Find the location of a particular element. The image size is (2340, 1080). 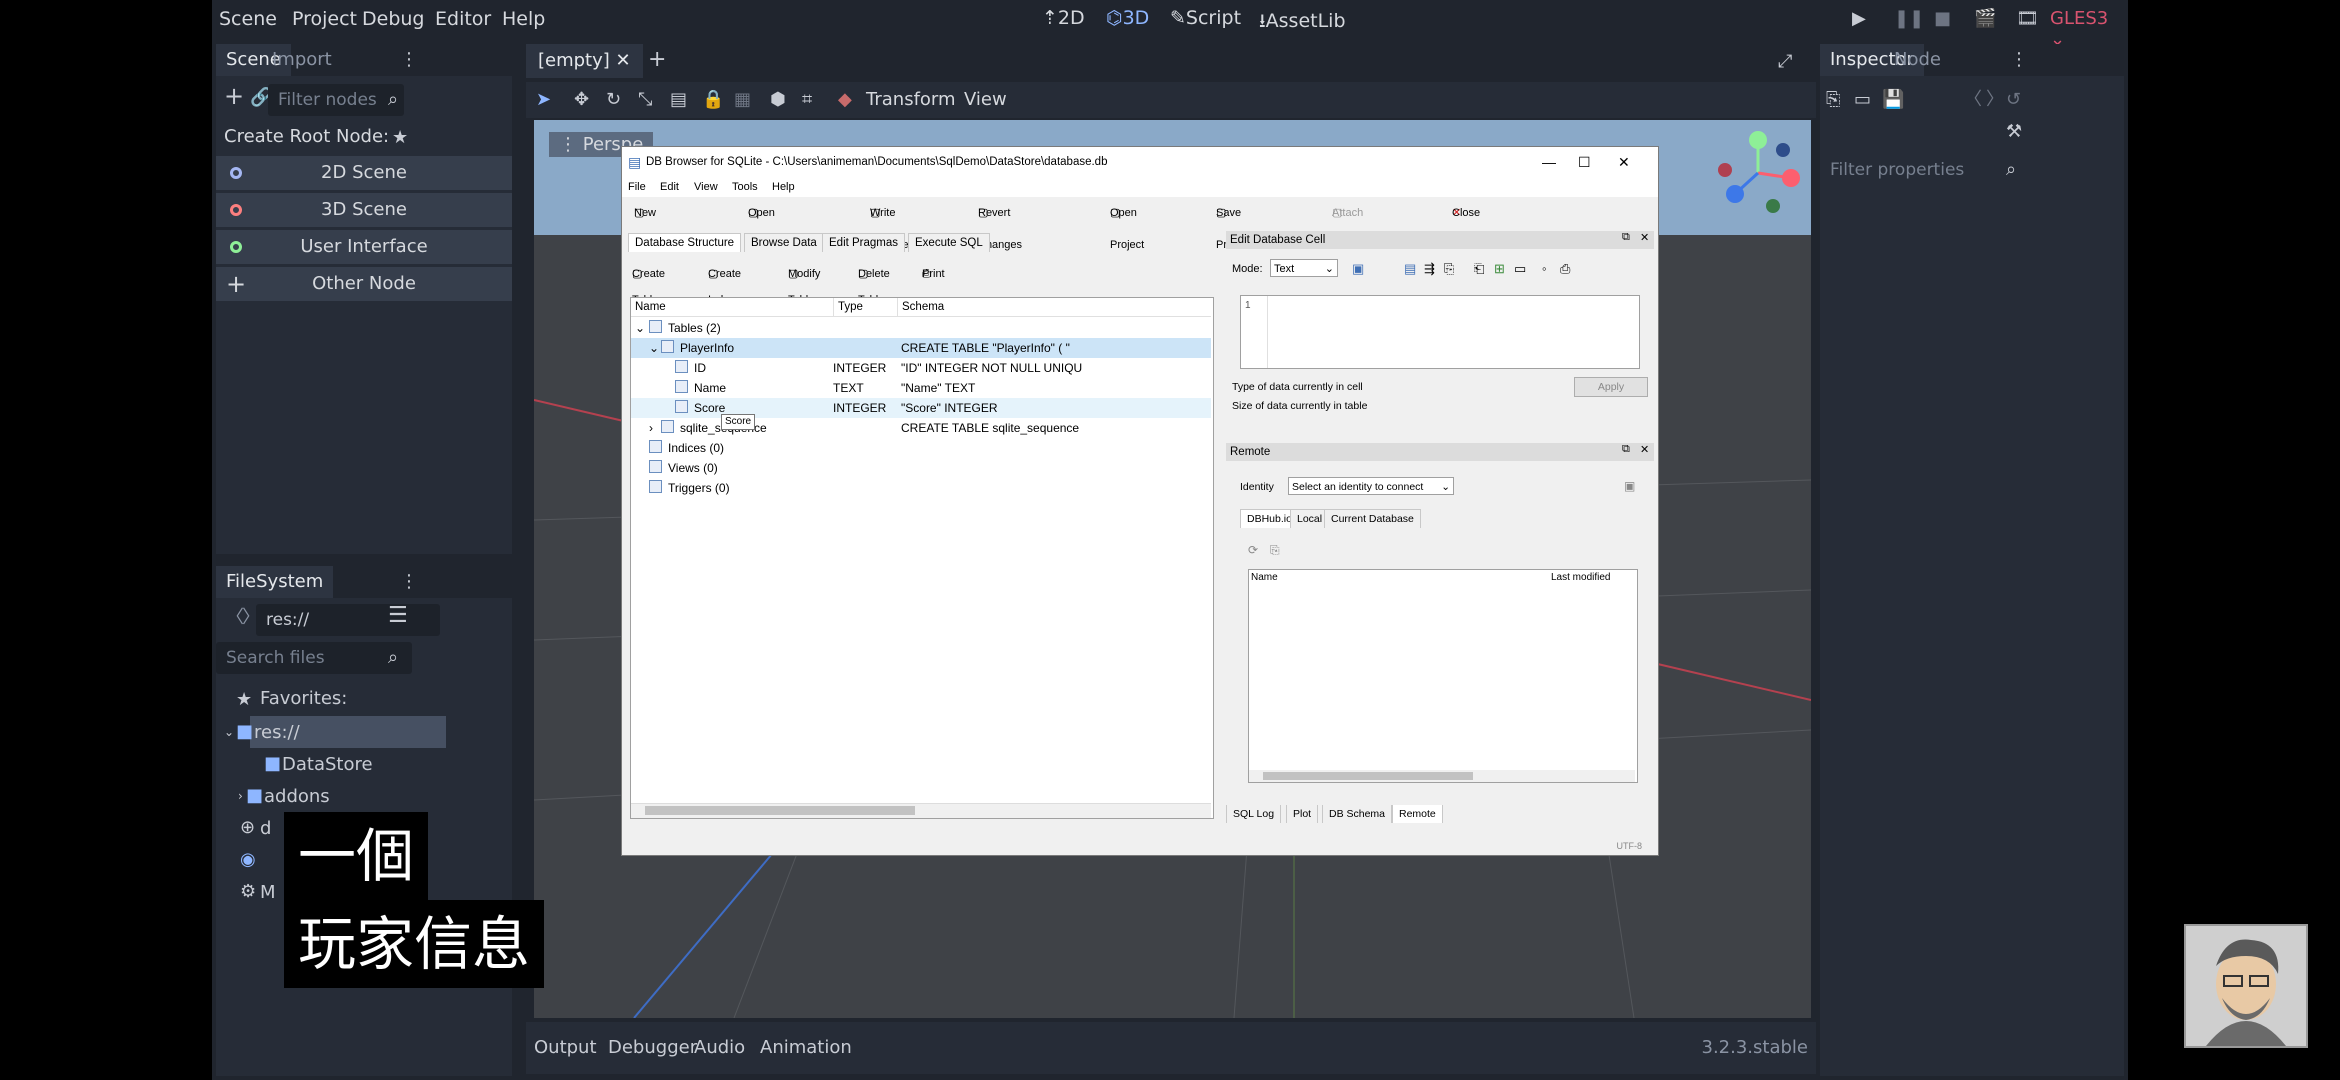

menu-editor: Editor is located at coordinates (463, 19).